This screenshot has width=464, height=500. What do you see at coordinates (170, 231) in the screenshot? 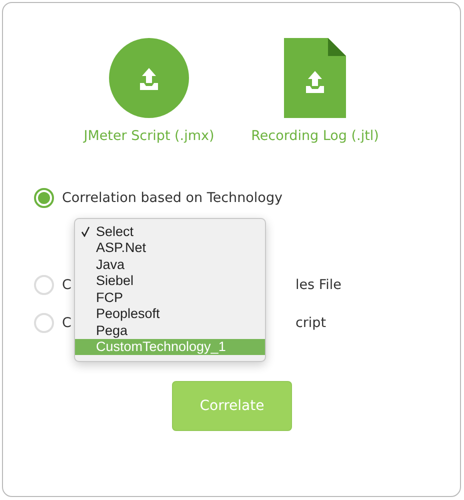
I see `menu-item: Select` at bounding box center [170, 231].